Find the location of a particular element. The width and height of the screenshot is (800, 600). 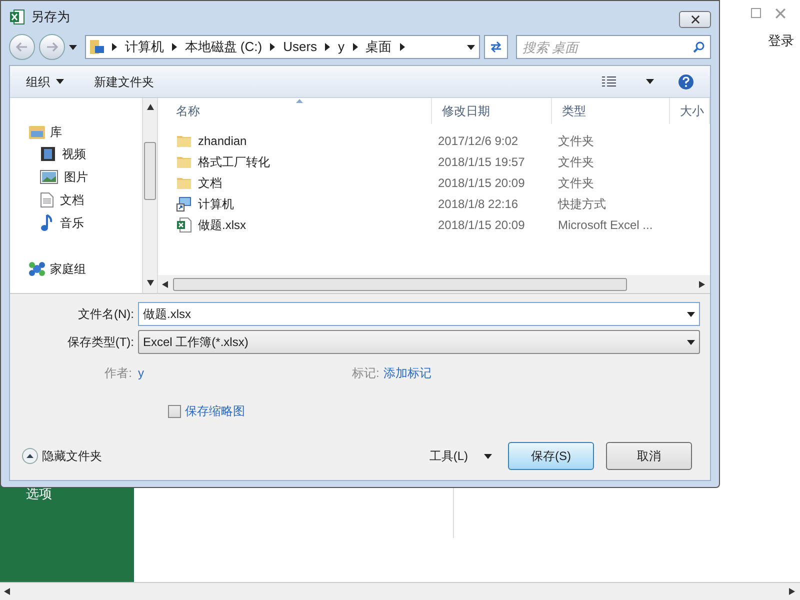

homegroup-icon is located at coordinates (37, 269).